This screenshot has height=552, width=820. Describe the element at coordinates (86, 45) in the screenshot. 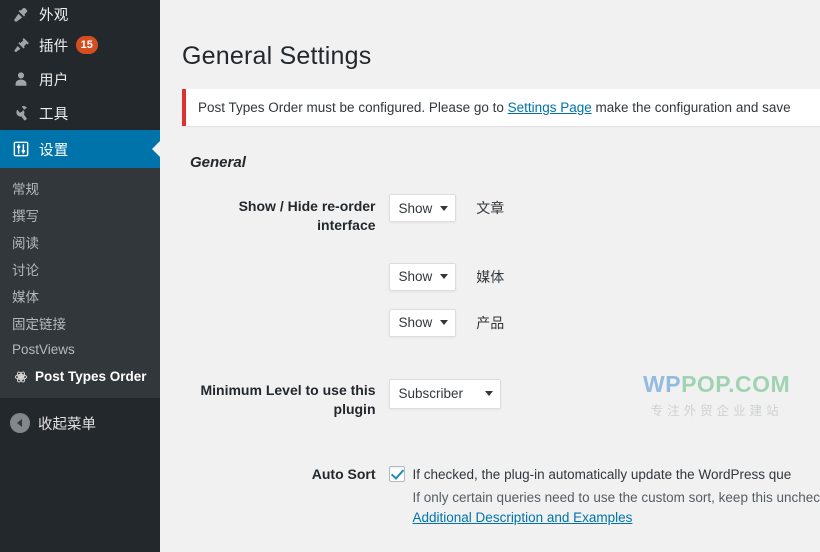

I see `plugins-update-badge: 15` at that location.